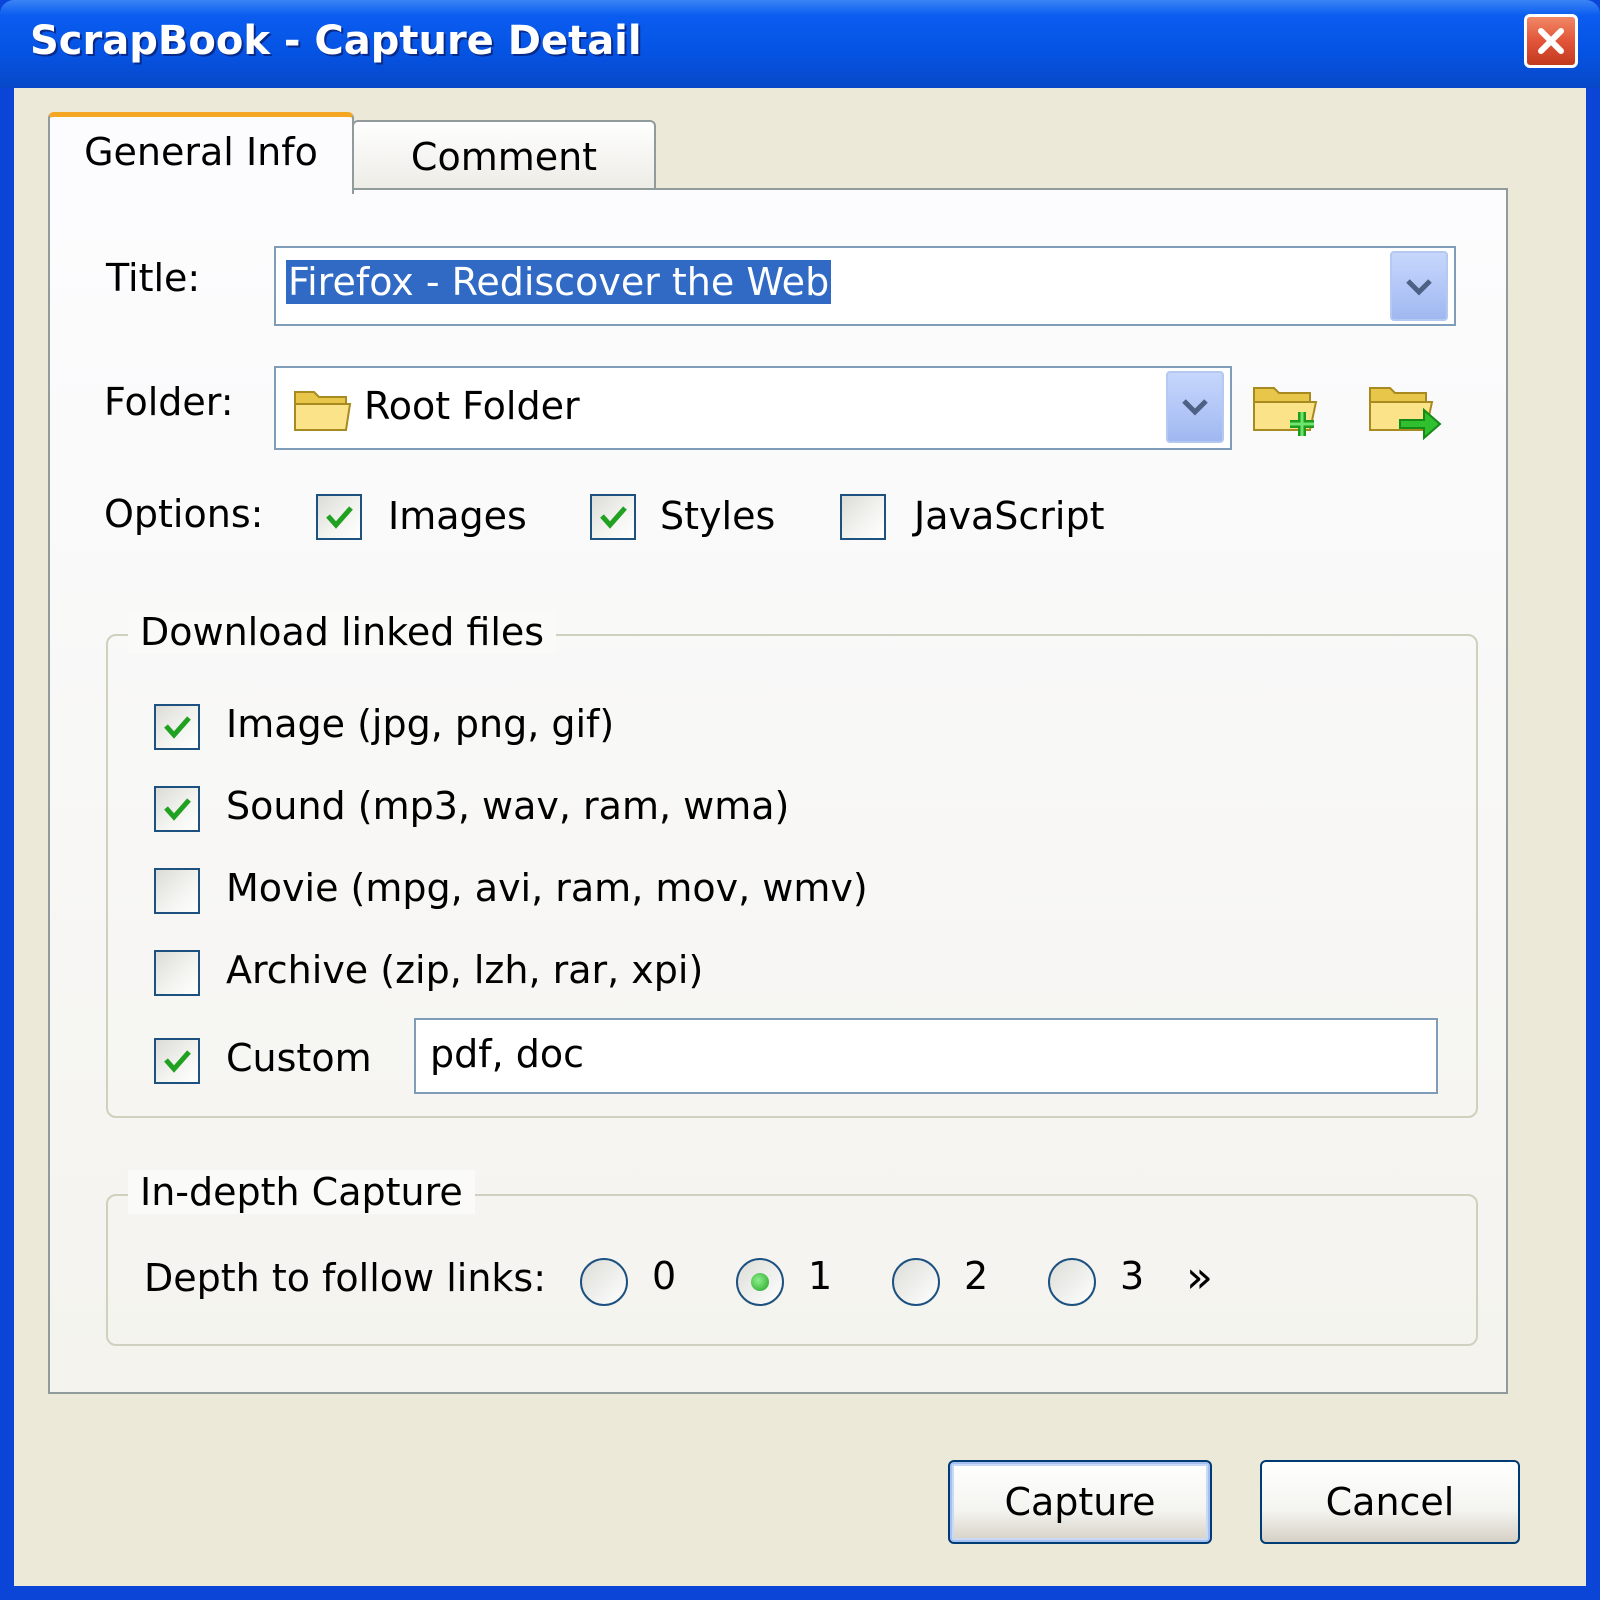 The height and width of the screenshot is (1600, 1600). I want to click on capture-button: Capture, so click(1080, 1502).